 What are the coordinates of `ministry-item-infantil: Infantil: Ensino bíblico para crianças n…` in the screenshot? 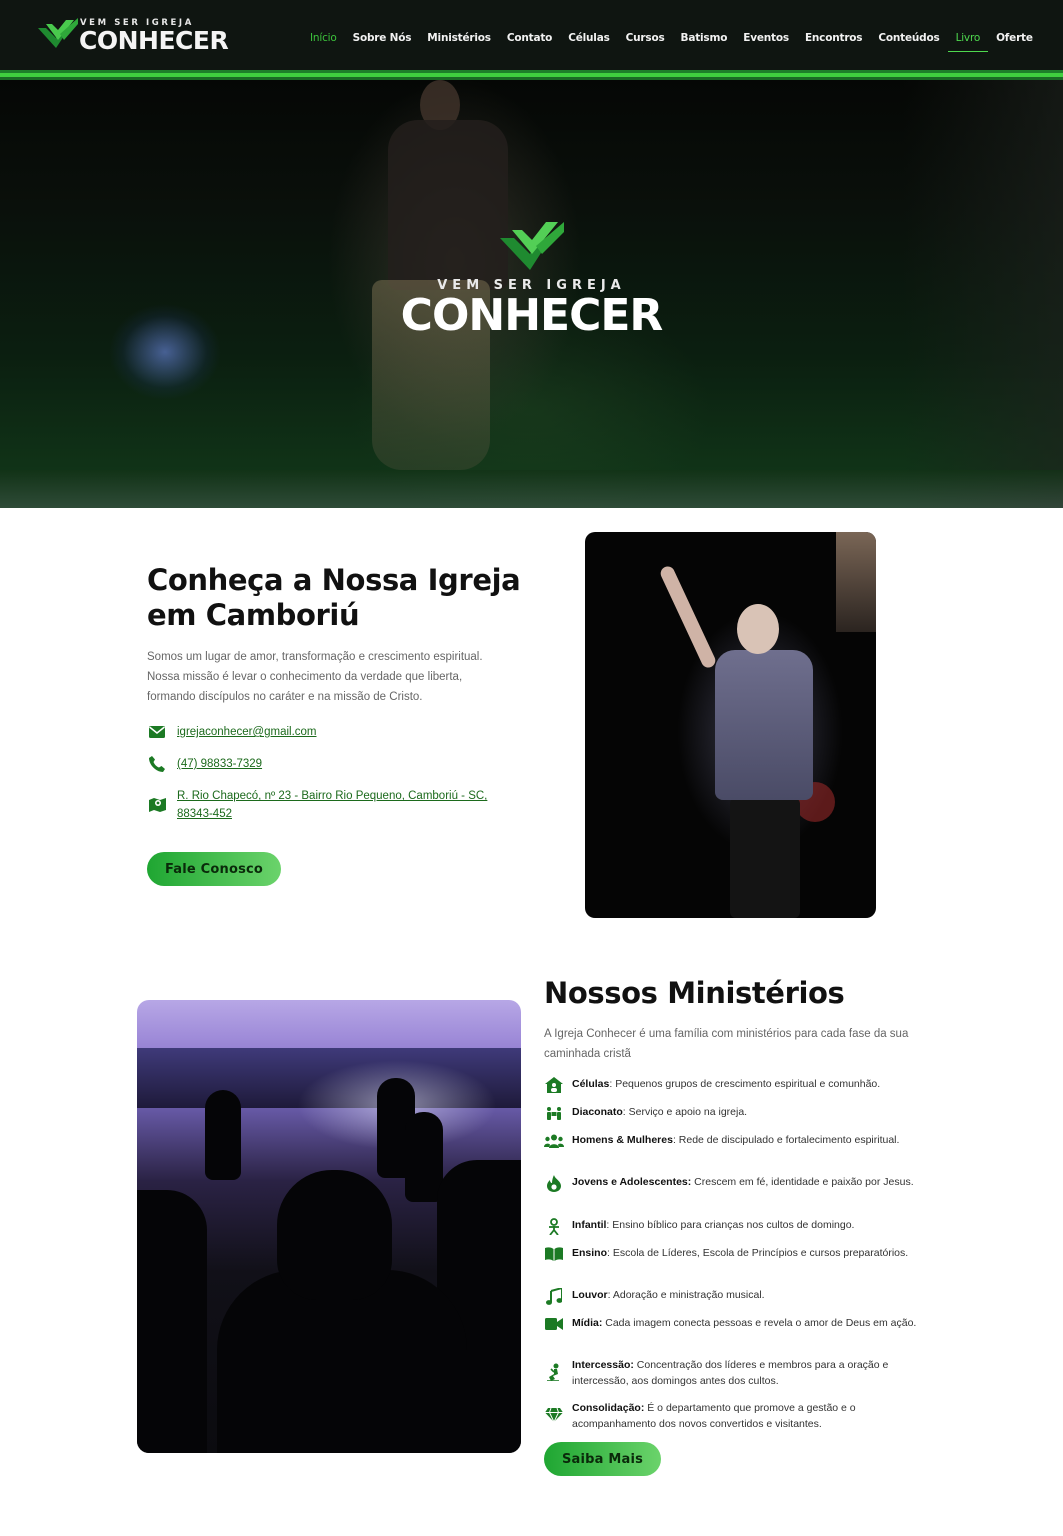 It's located at (734, 1226).